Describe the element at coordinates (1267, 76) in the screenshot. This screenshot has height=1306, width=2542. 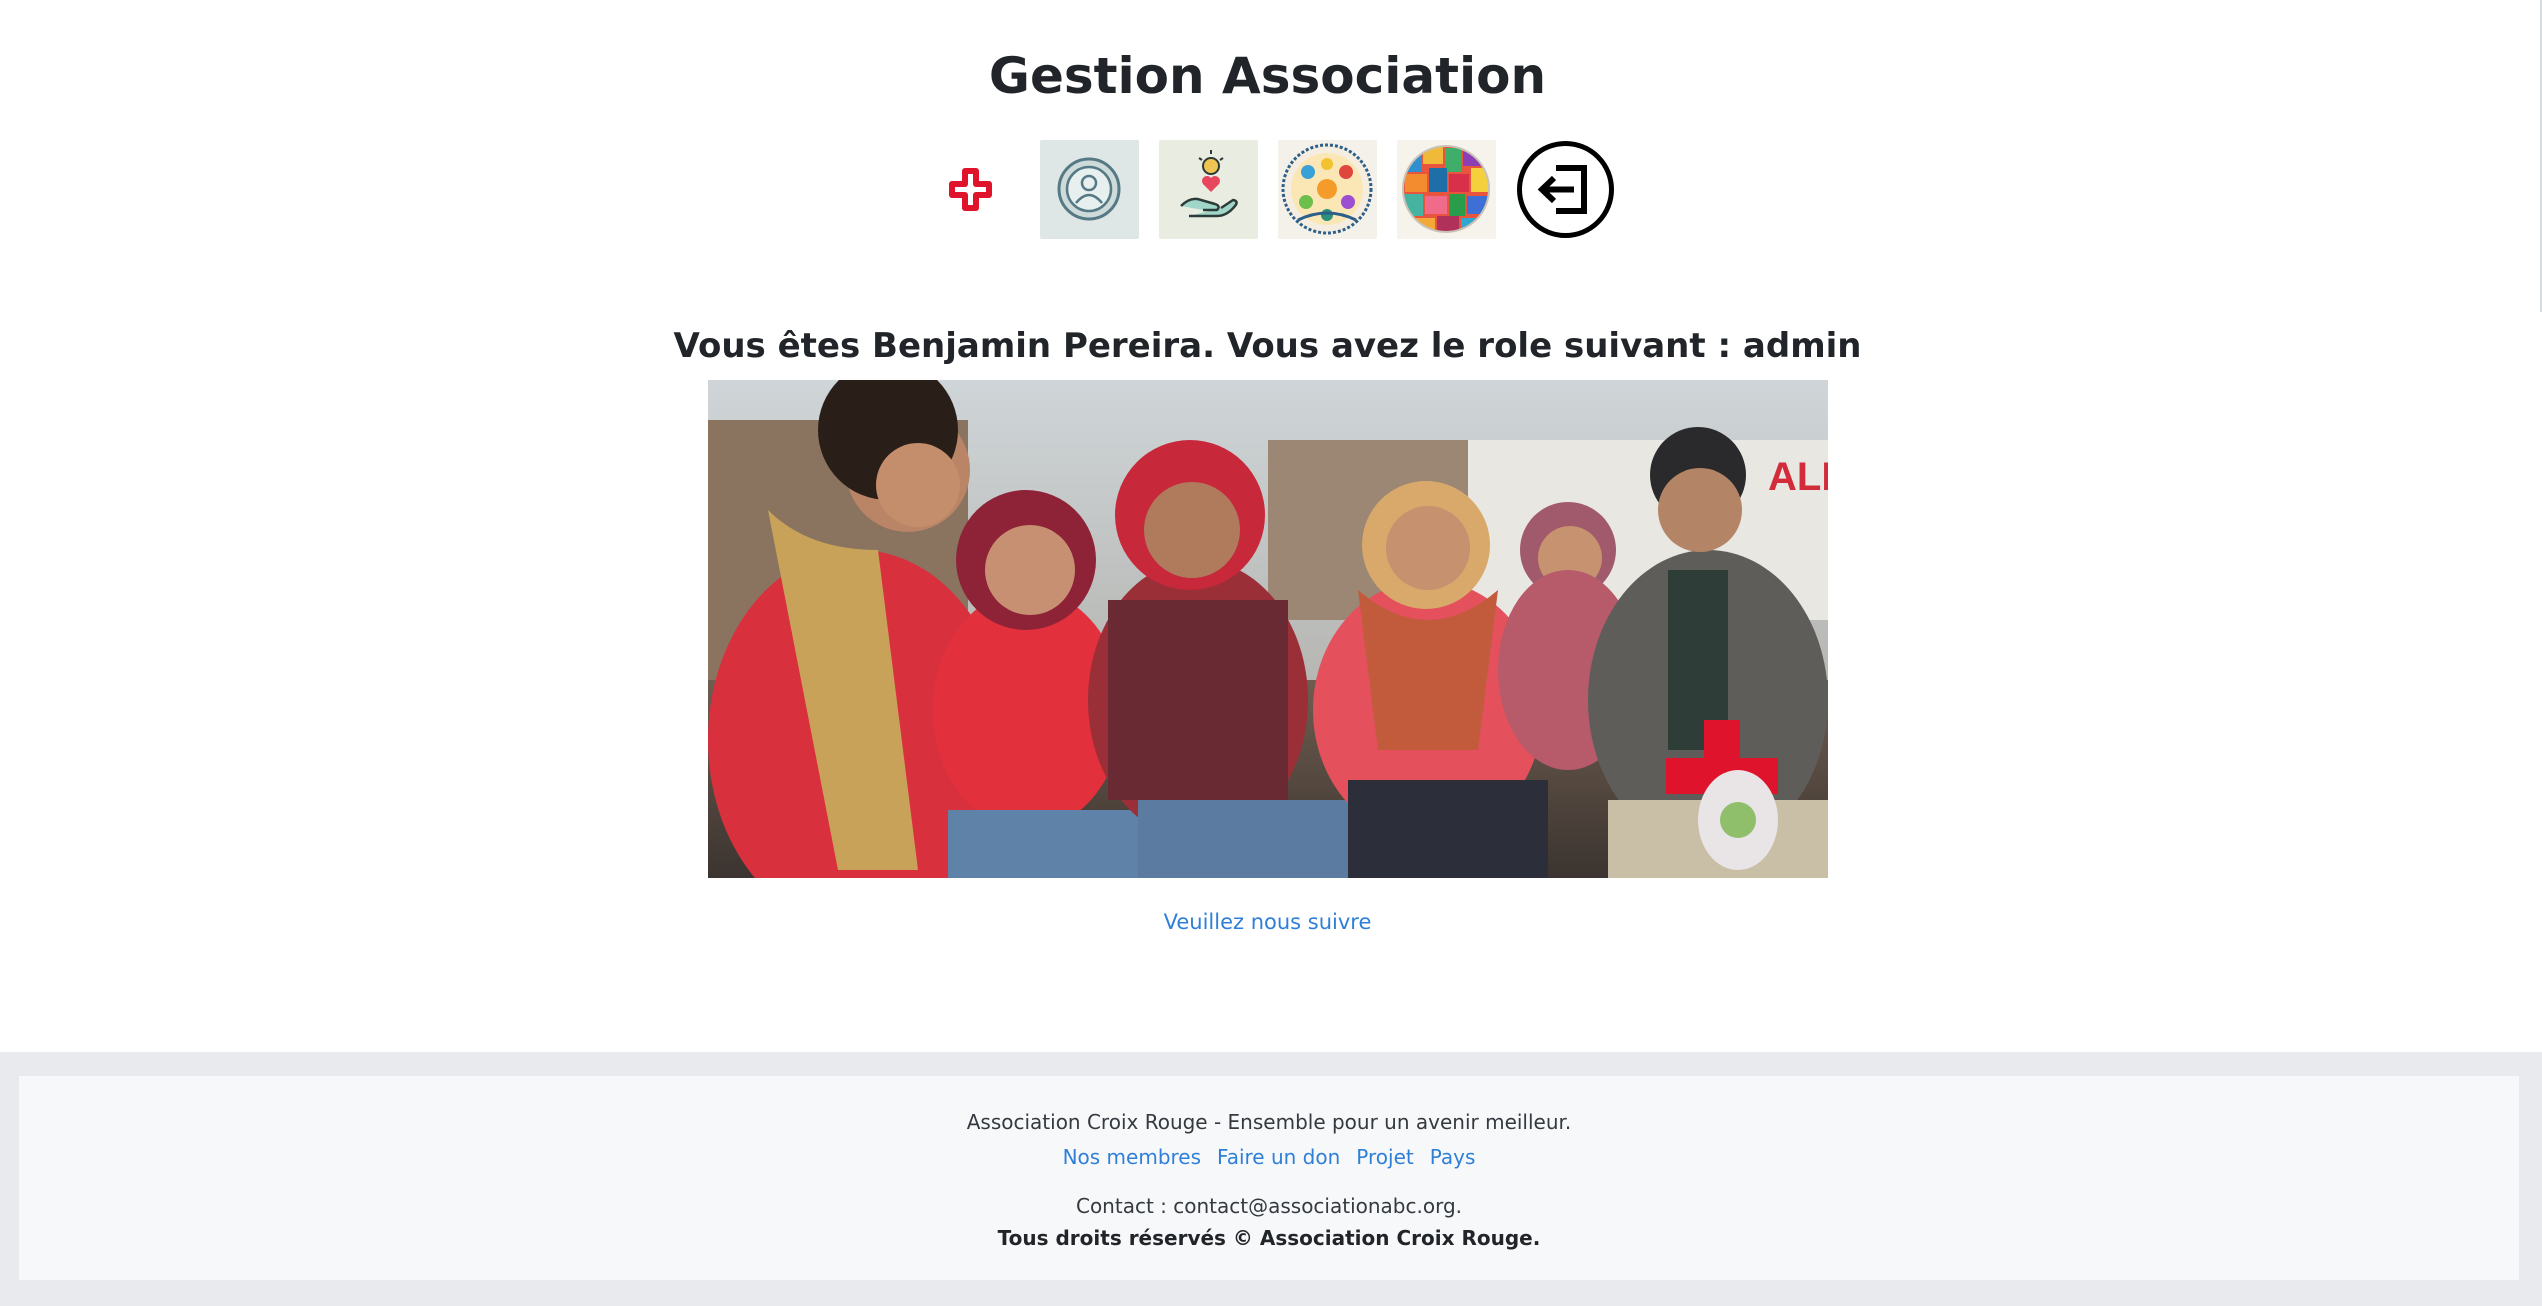
I see `page-title: Gestion Association` at that location.